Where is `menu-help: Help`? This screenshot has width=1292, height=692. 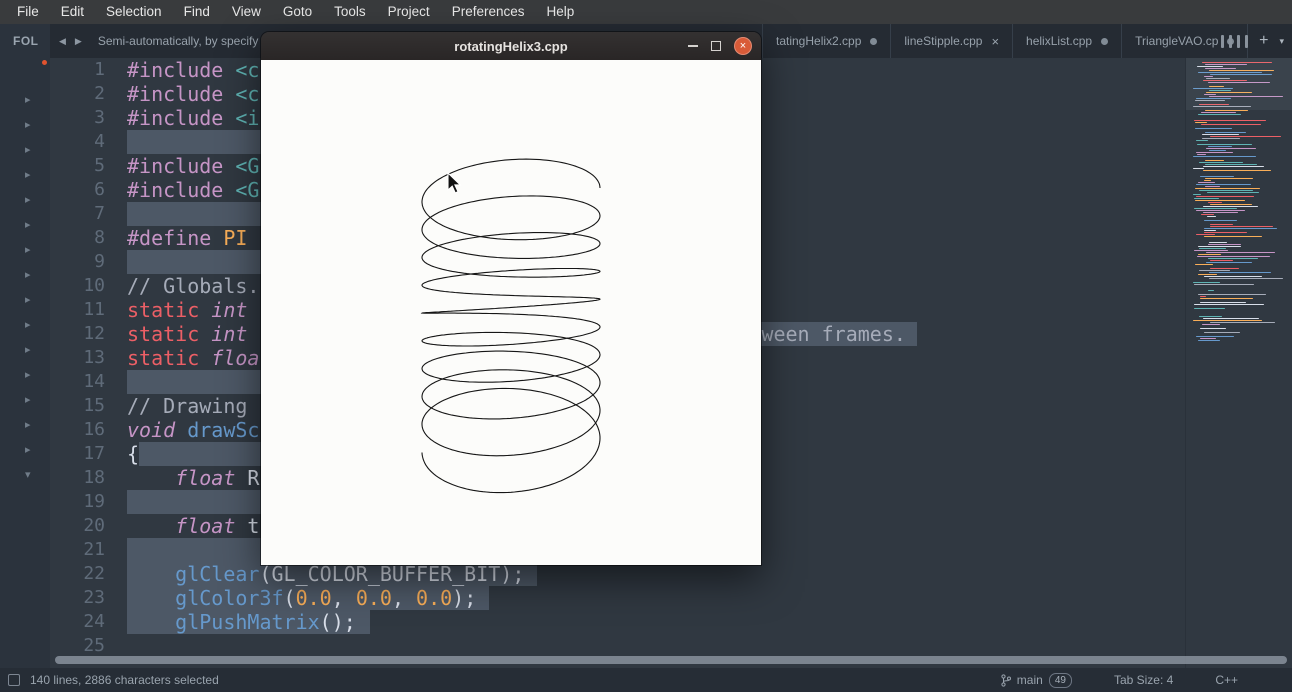 menu-help: Help is located at coordinates (561, 12).